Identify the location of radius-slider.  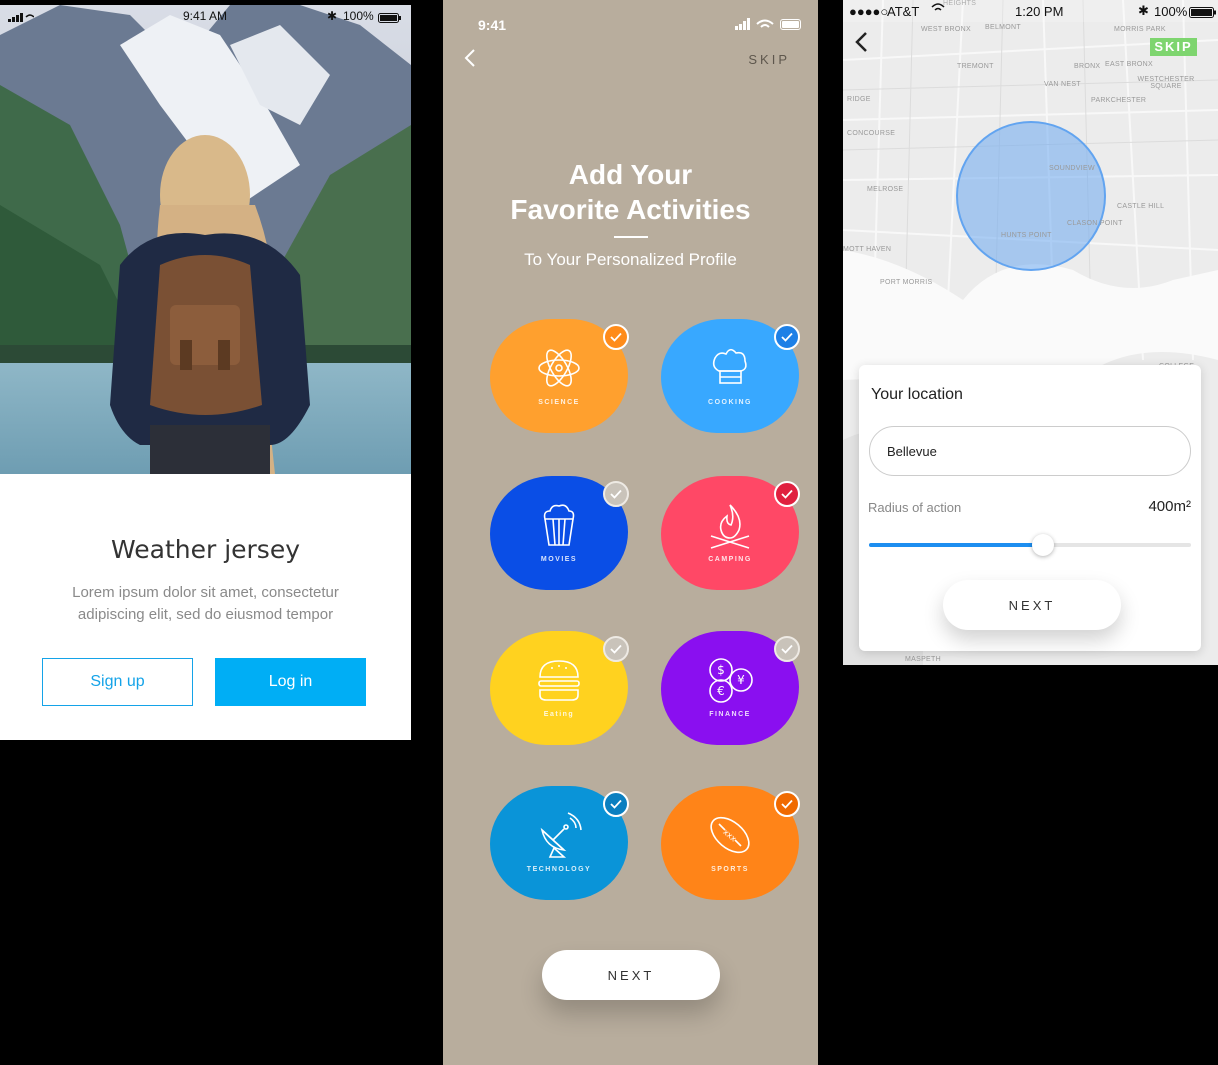
(1030, 545).